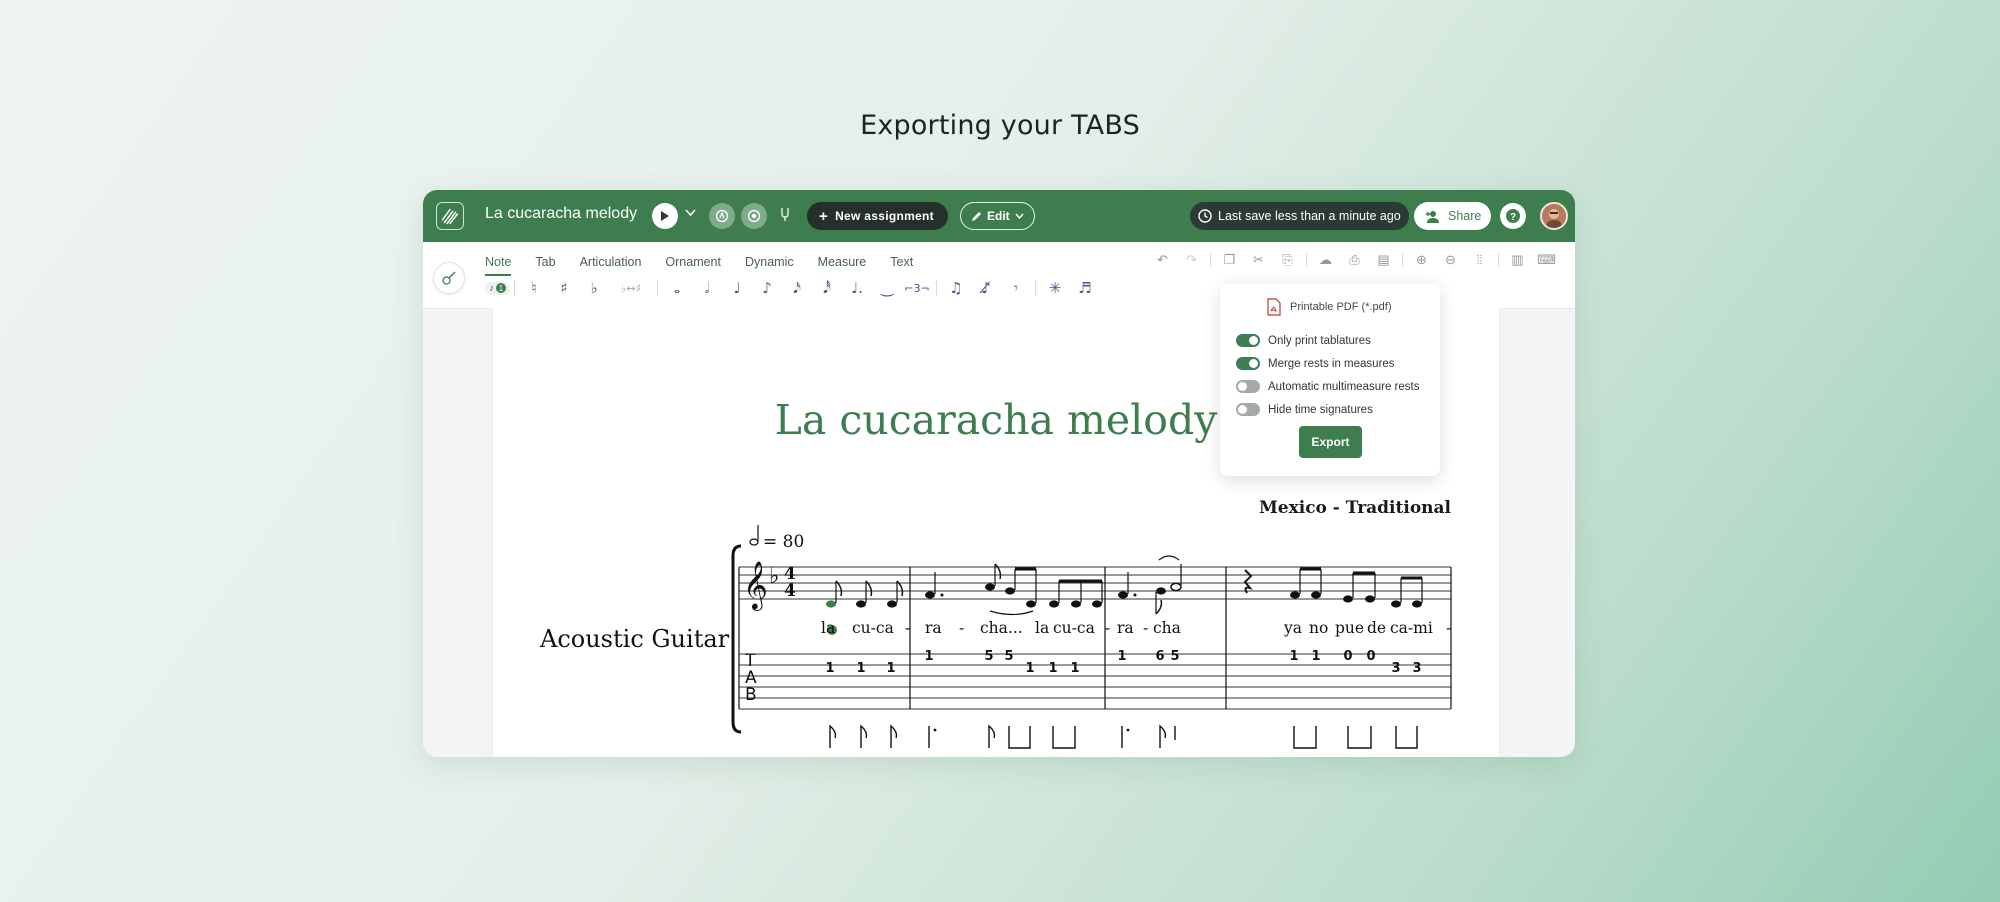 The width and height of the screenshot is (2000, 902). What do you see at coordinates (750, 678) in the screenshot?
I see `tab-clef: T A B` at bounding box center [750, 678].